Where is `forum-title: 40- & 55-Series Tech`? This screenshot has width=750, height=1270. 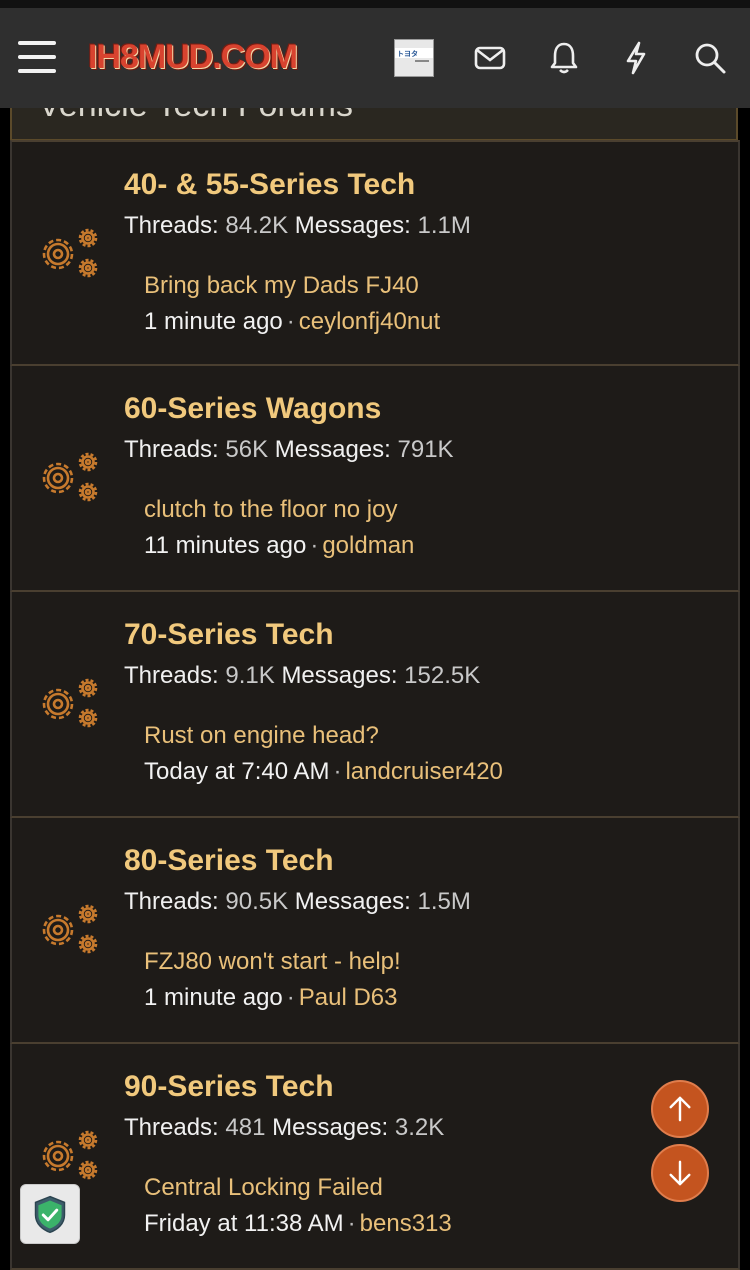
forum-title: 40- & 55-Series Tech is located at coordinates (269, 185).